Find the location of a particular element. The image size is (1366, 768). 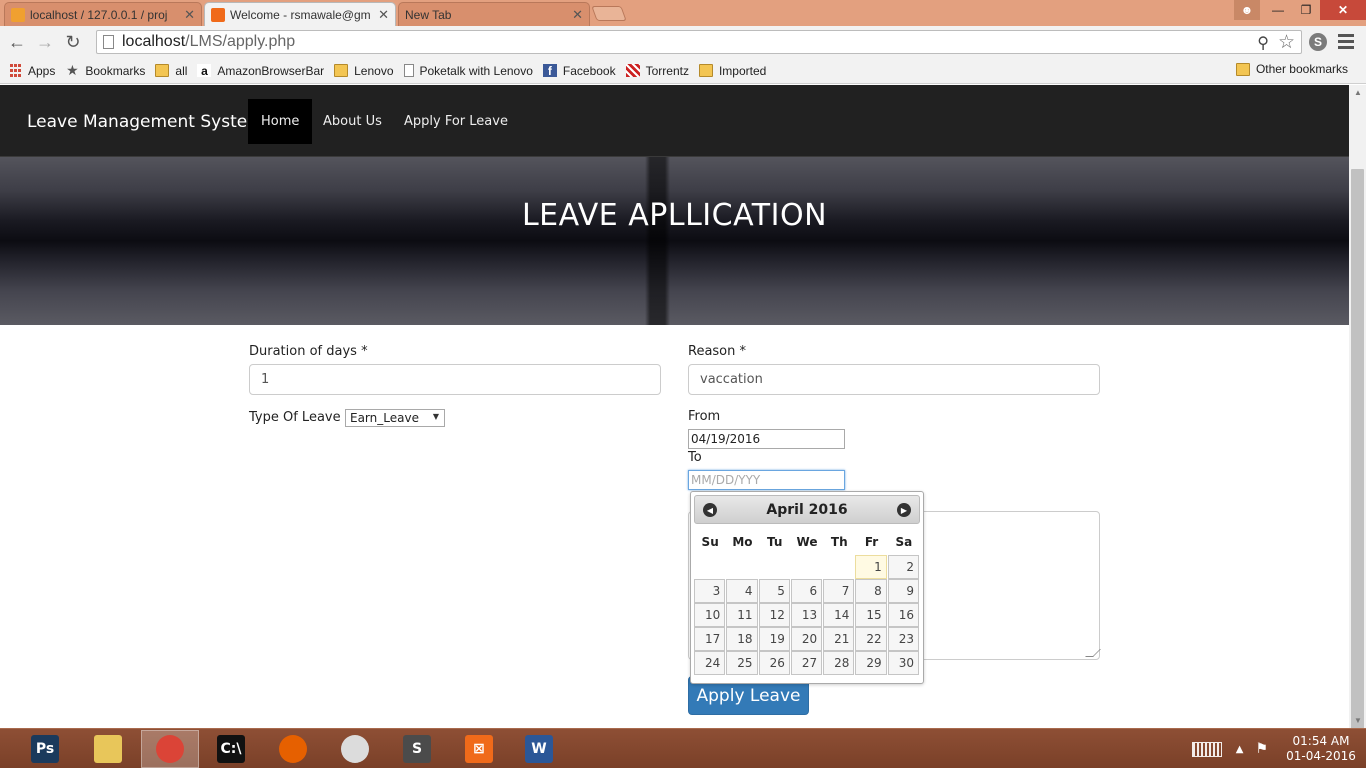

calendar-day: 15 is located at coordinates (871, 615).